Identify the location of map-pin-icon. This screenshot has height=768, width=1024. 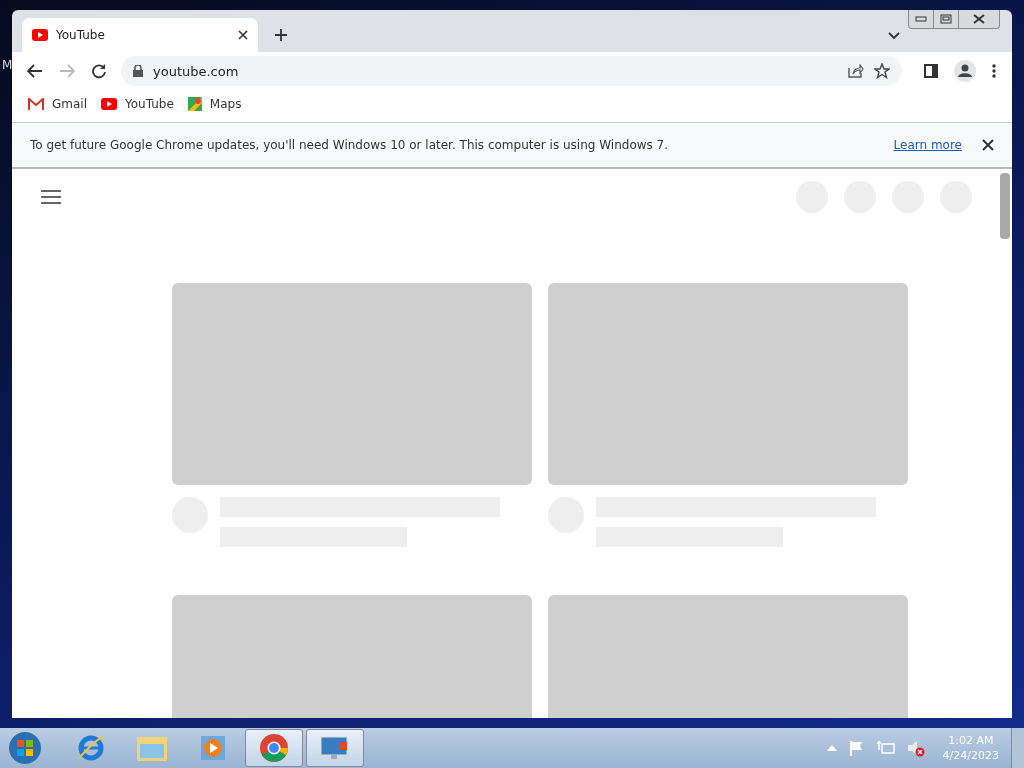
(194, 104).